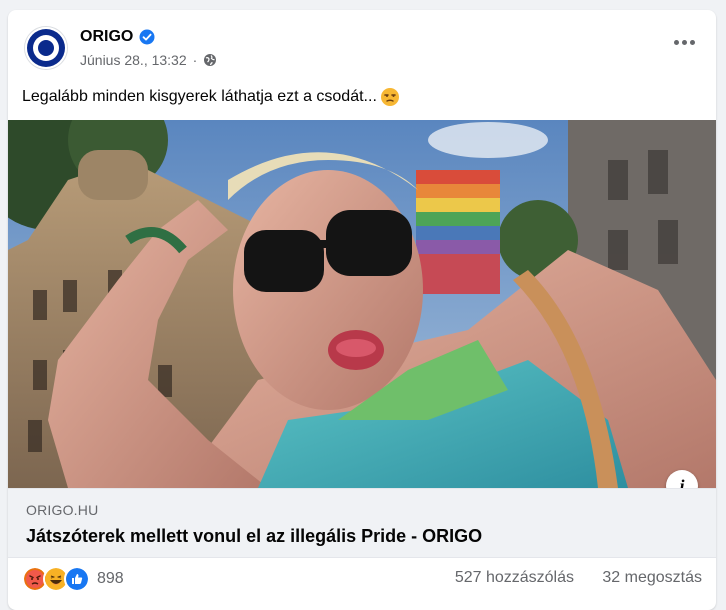 The height and width of the screenshot is (610, 726). Describe the element at coordinates (106, 37) in the screenshot. I see `page-name: ORIGO` at that location.